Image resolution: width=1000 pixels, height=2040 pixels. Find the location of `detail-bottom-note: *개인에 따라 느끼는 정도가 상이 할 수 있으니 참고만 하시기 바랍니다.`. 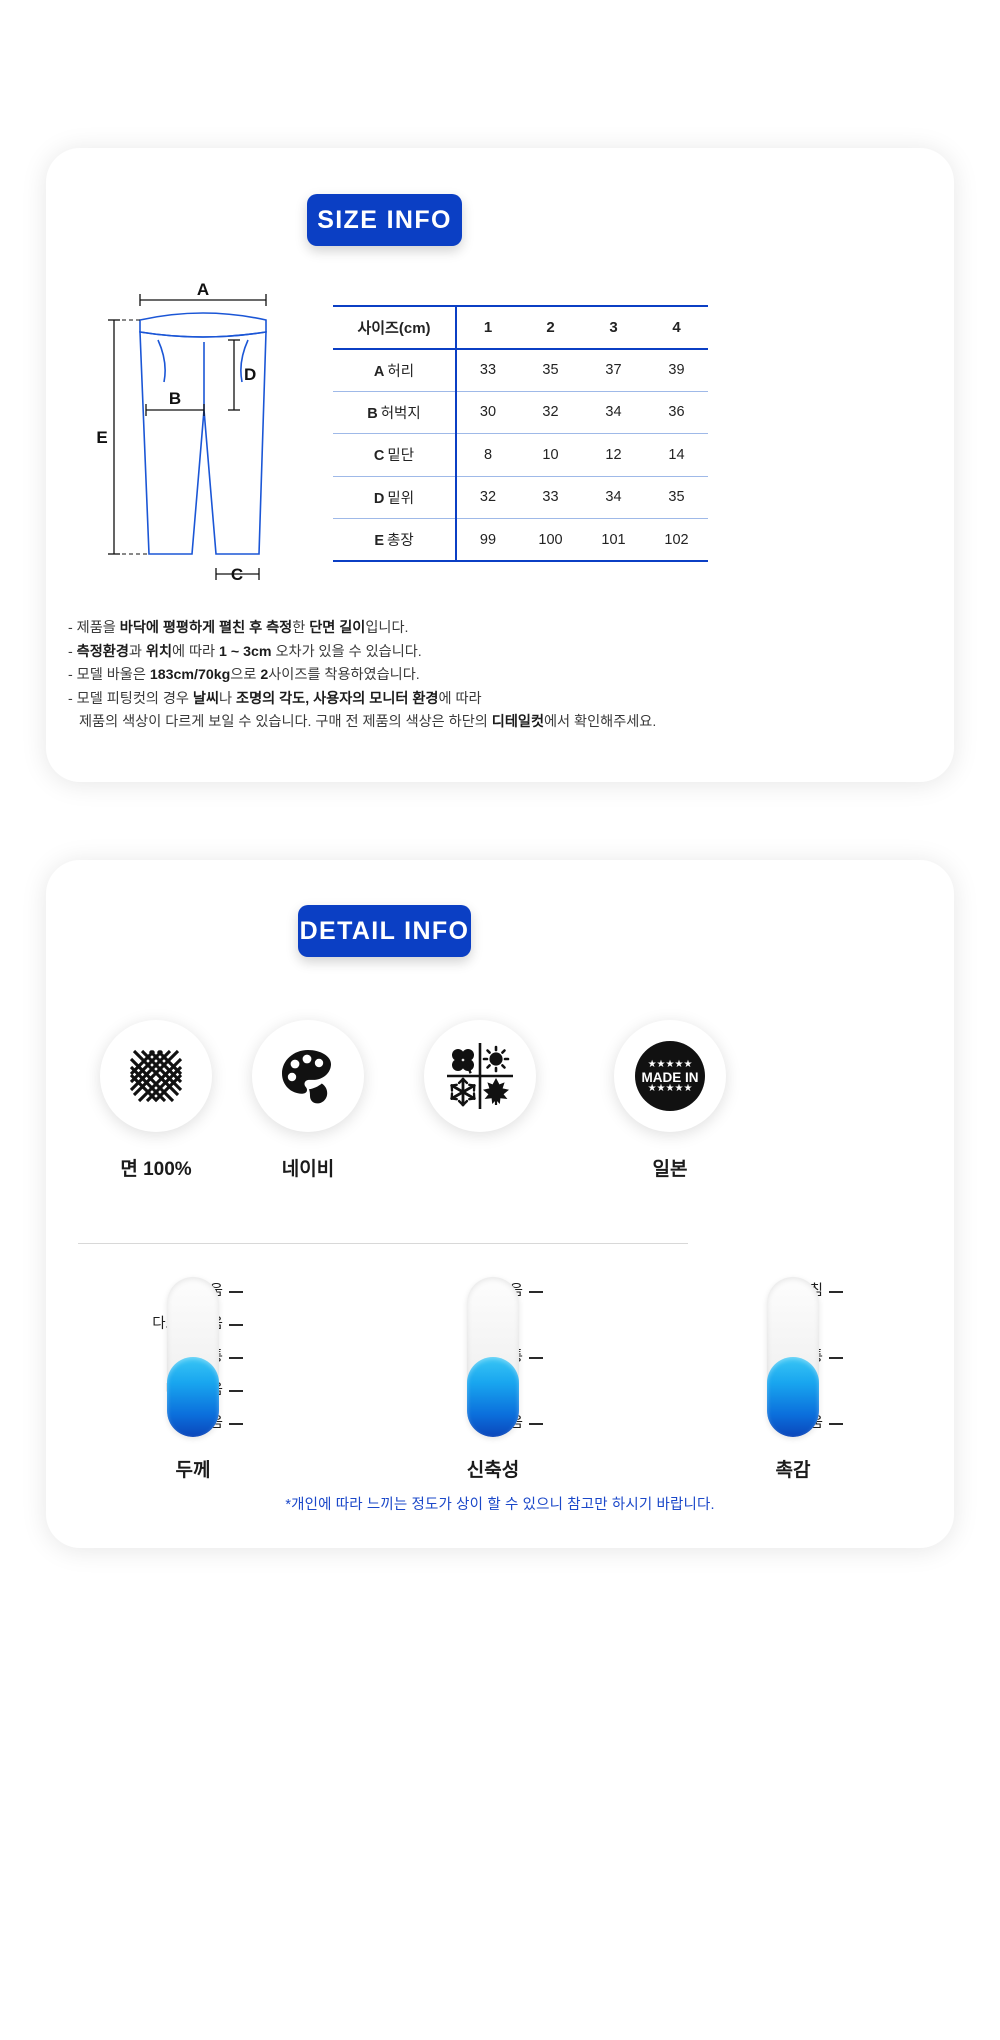

detail-bottom-note: *개인에 따라 느끼는 정도가 상이 할 수 있으니 참고만 하시기 바랍니다. is located at coordinates (500, 1505).